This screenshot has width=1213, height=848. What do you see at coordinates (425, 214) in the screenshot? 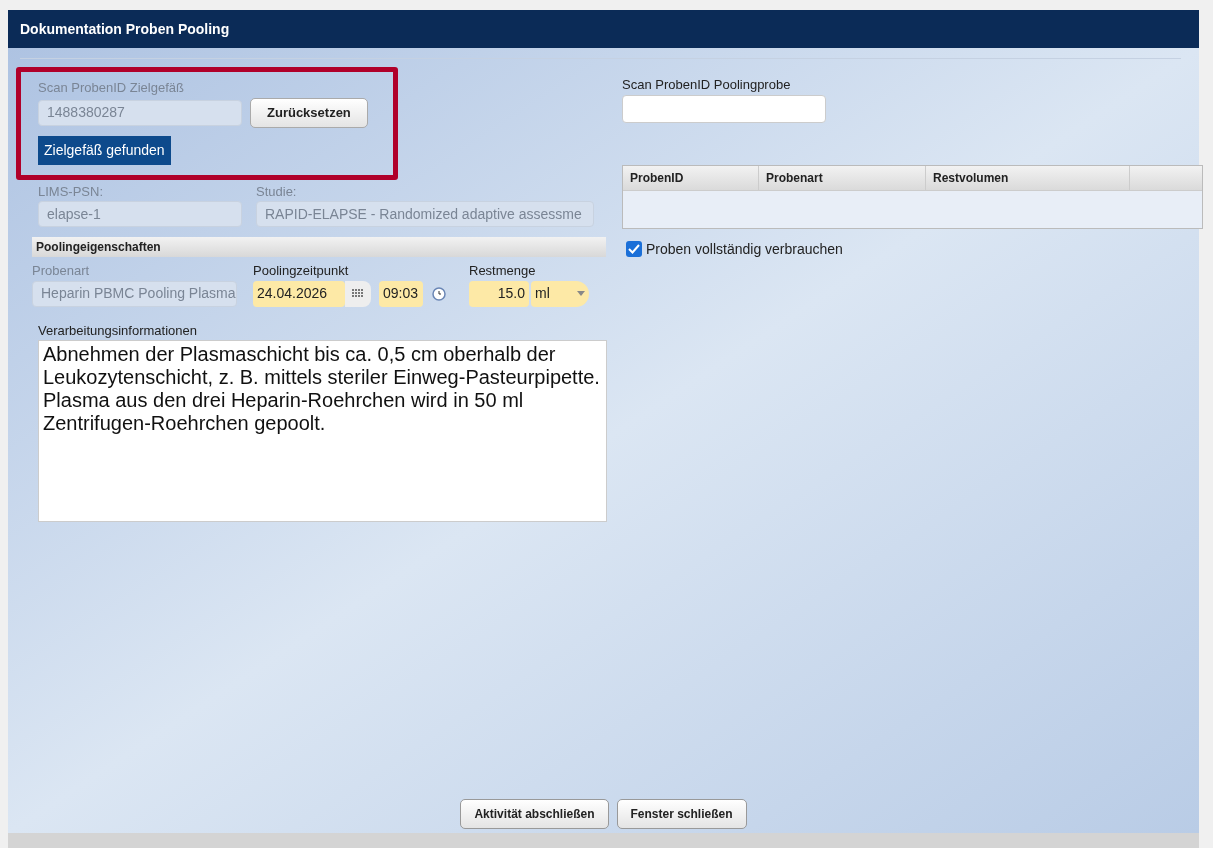
I see `study-field: RAPID-ELAPSE - Randomized adaptive assessme` at bounding box center [425, 214].